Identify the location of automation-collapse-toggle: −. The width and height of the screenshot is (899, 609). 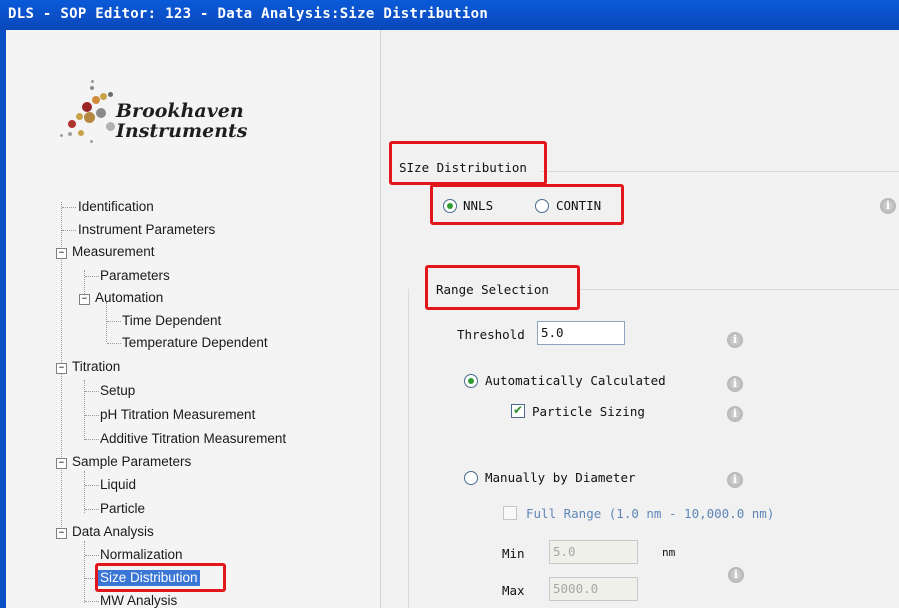
(84, 299).